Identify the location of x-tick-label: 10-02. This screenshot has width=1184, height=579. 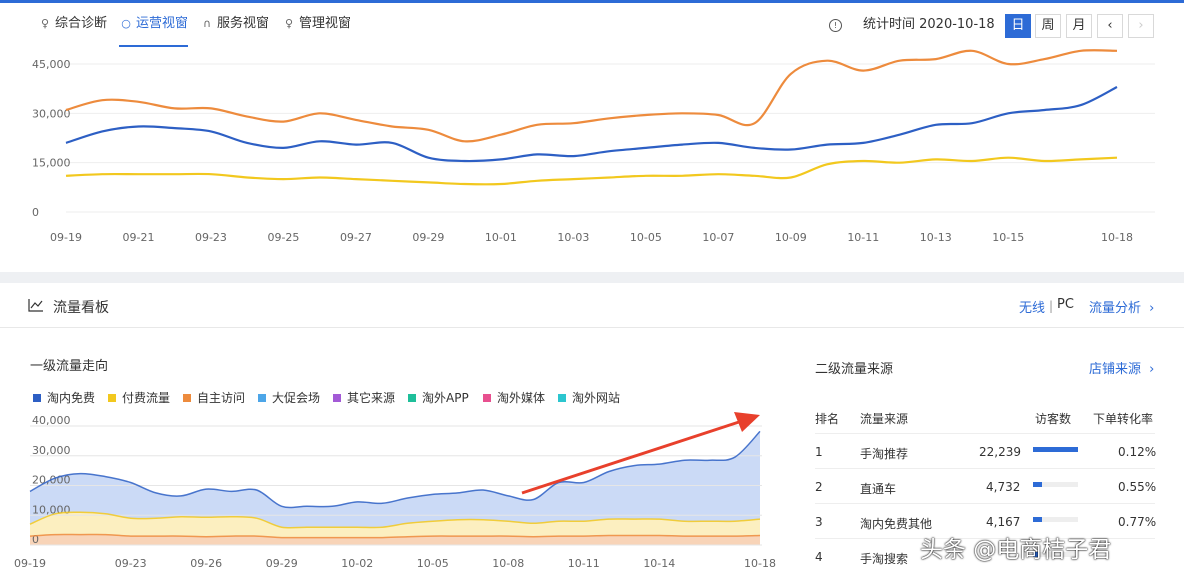
(357, 563).